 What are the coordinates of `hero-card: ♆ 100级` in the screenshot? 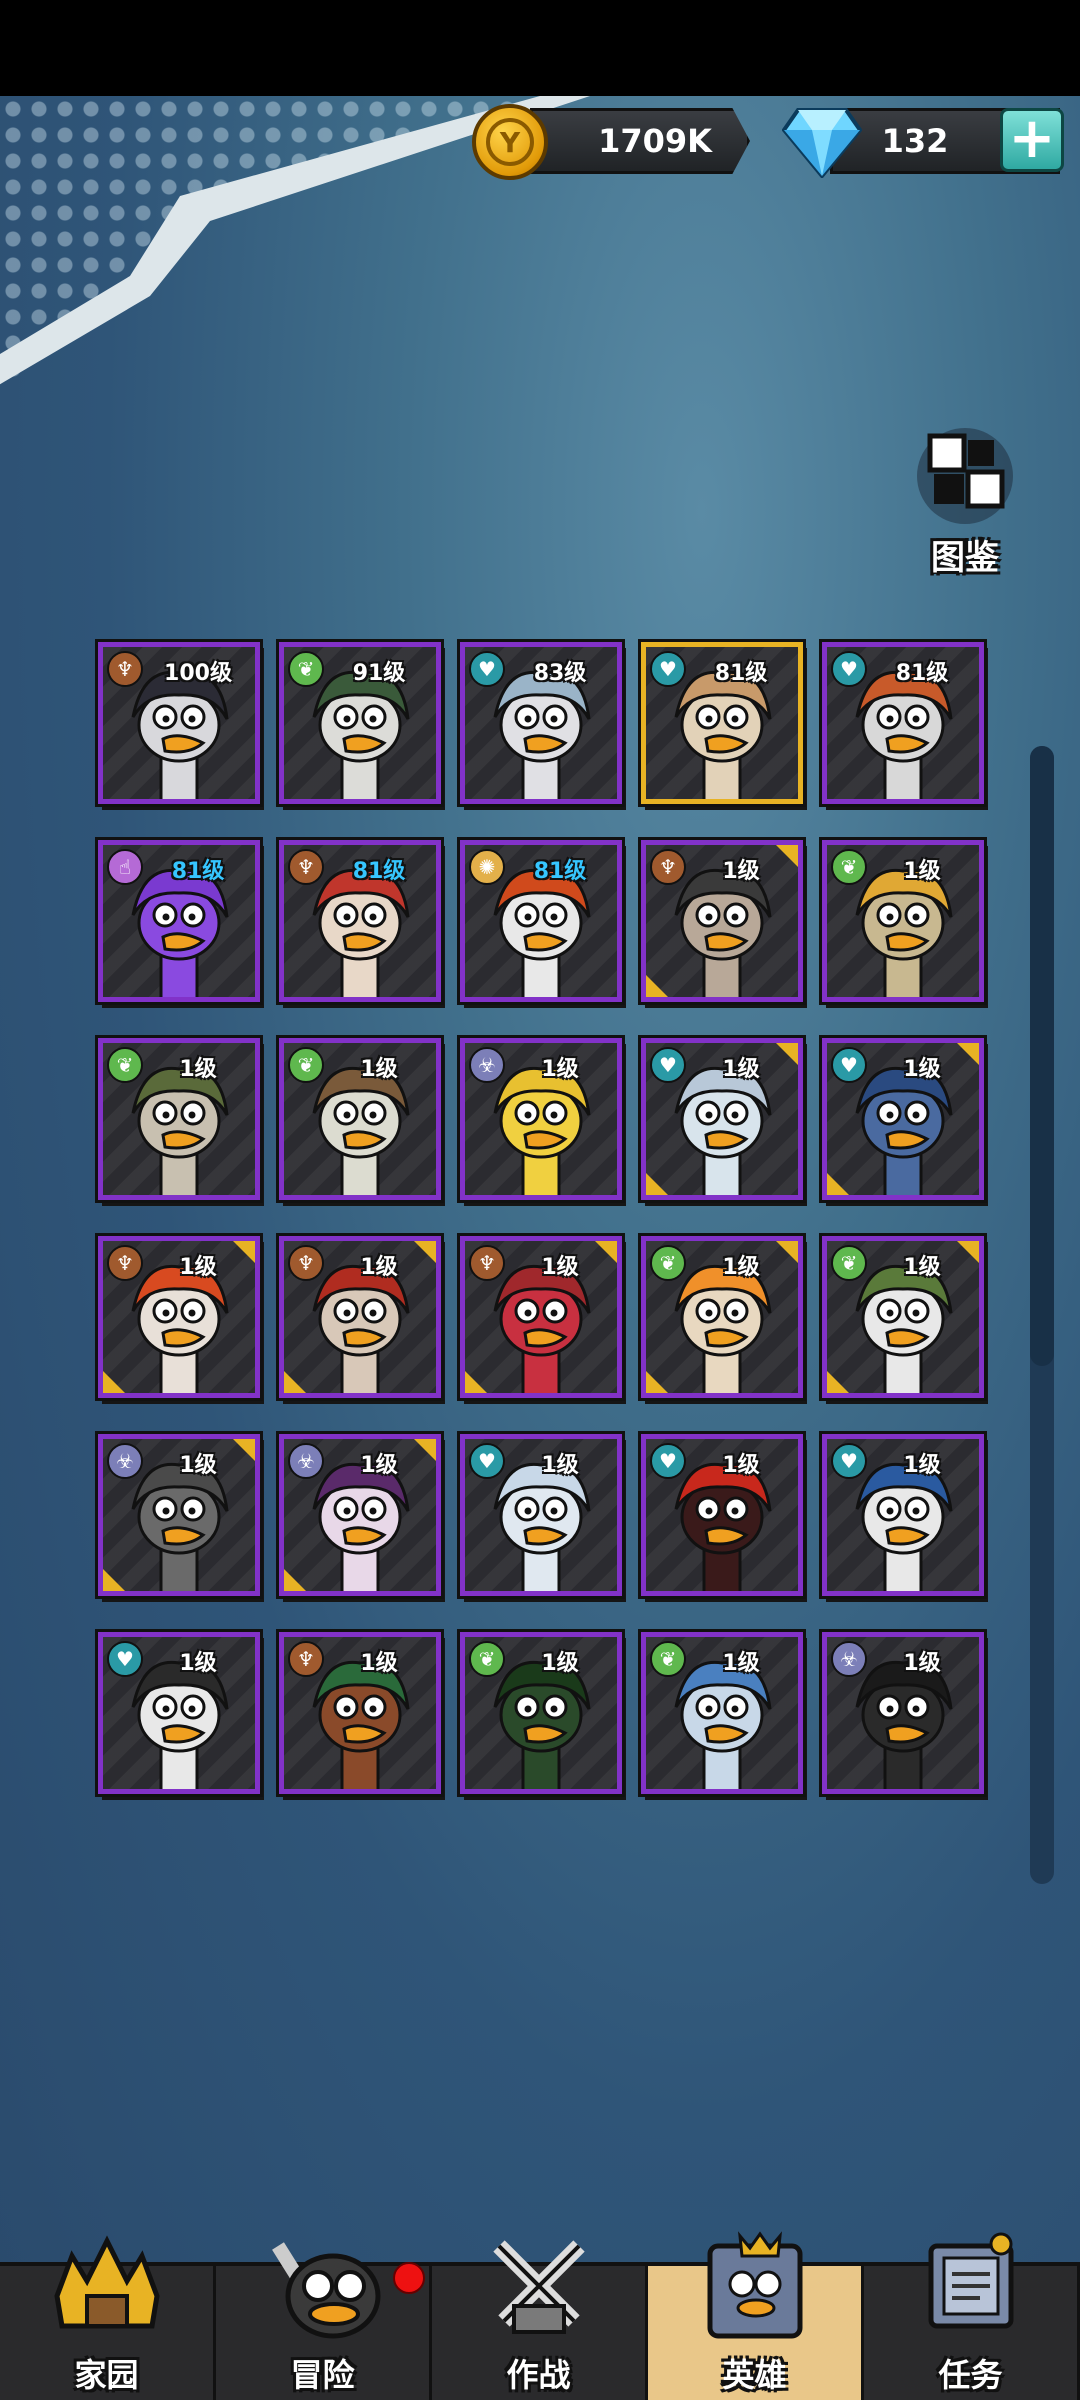 It's located at (179, 723).